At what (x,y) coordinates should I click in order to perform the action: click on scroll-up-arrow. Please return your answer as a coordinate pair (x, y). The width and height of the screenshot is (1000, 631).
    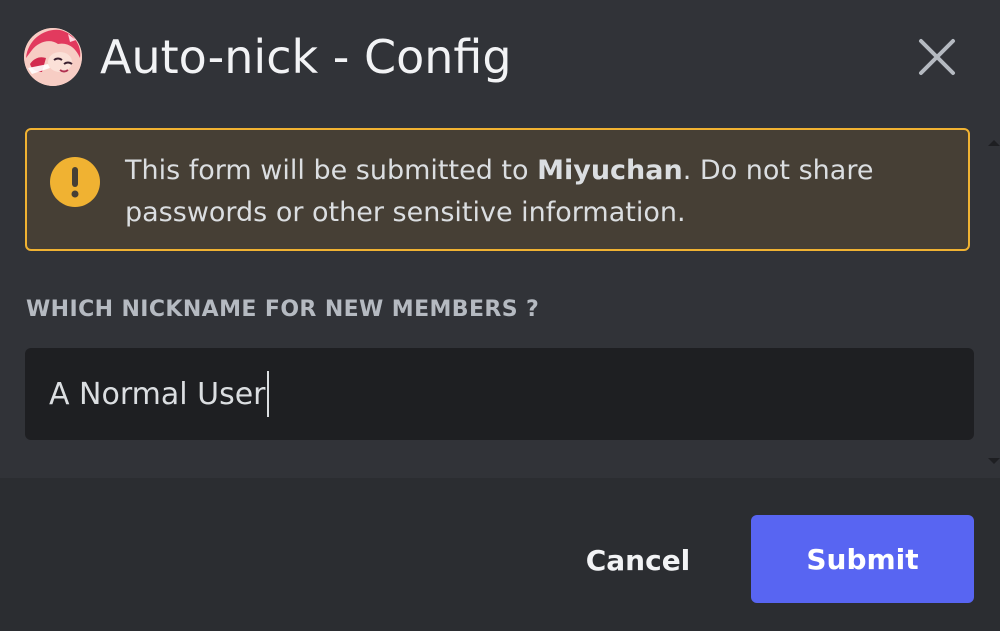
    Looking at the image, I should click on (994, 143).